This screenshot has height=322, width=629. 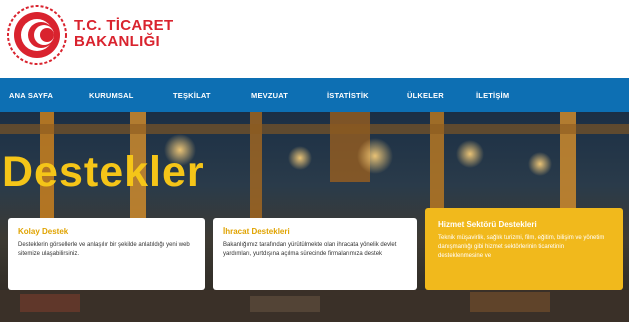 I want to click on ministry-name: T.C. TİCARET BAKANLIĞI, so click(x=123, y=34).